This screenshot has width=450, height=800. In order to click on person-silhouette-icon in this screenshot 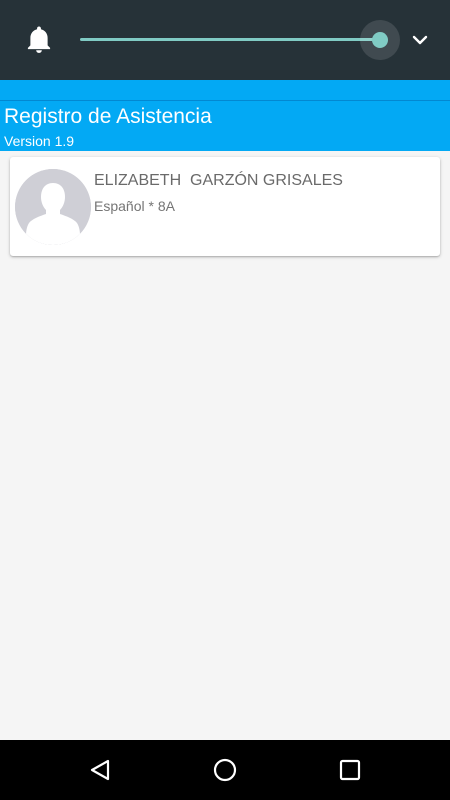, I will do `click(53, 207)`.